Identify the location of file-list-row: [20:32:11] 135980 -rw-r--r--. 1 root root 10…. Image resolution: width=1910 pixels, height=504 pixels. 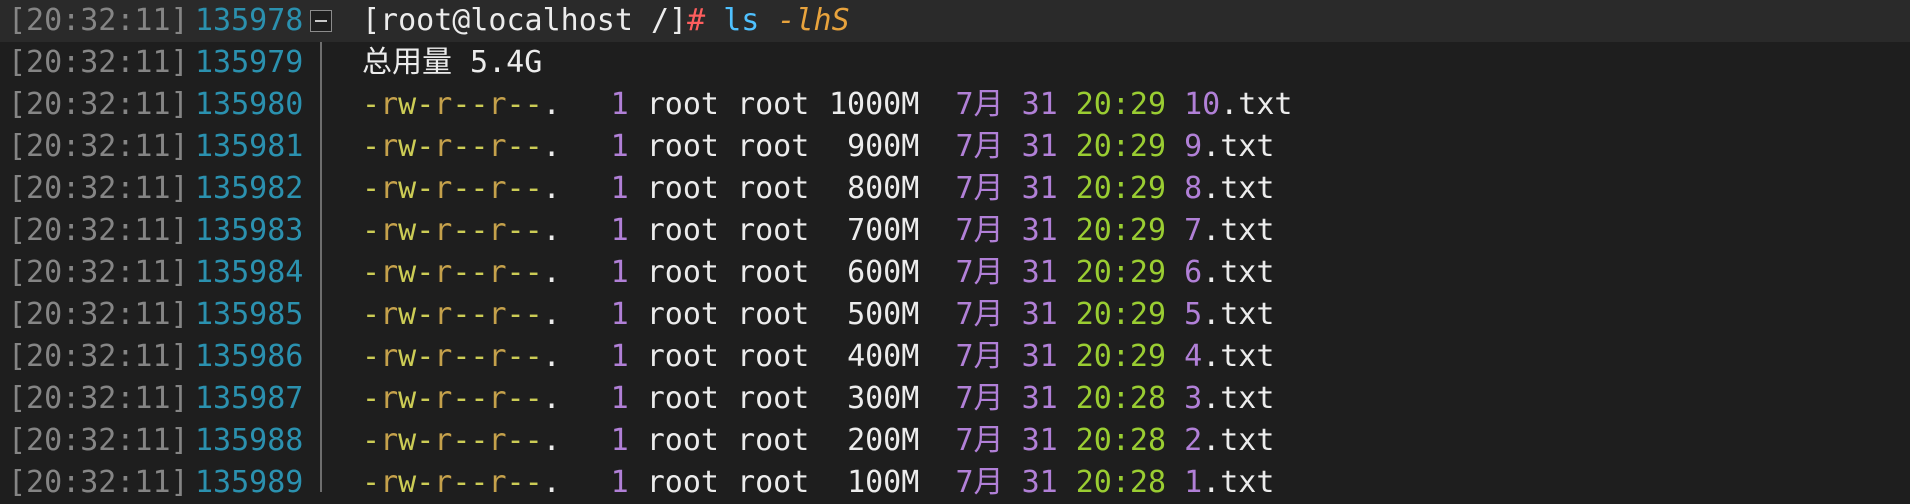
(955, 105).